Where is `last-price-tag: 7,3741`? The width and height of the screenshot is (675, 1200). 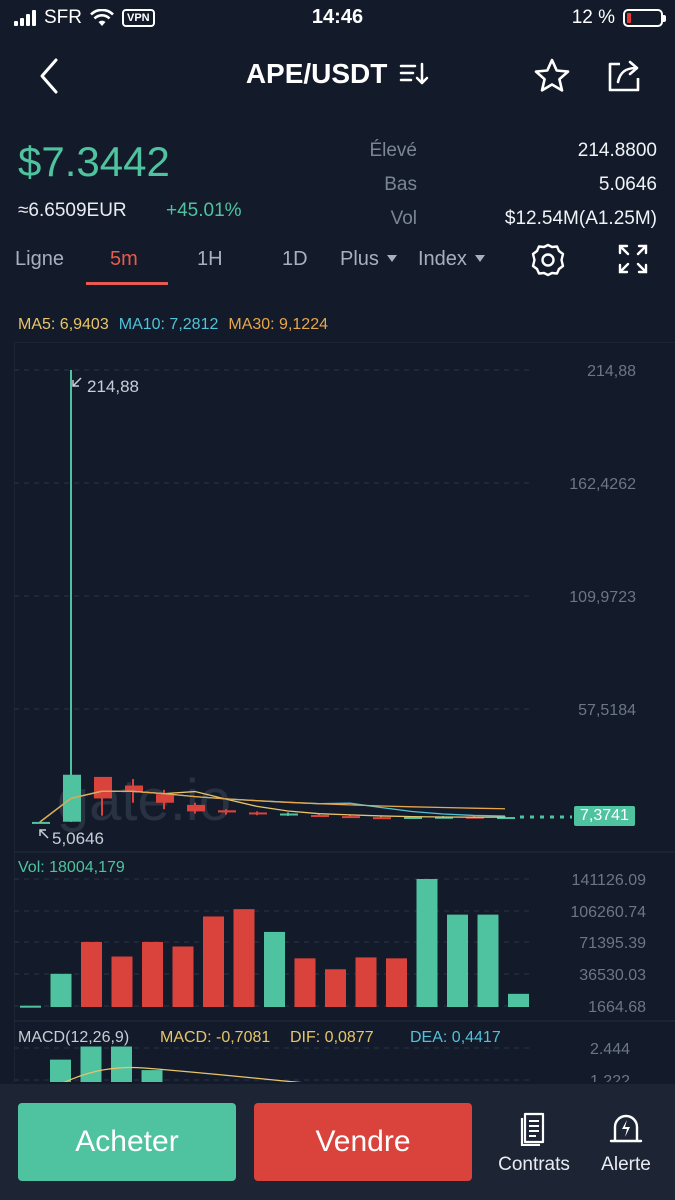 last-price-tag: 7,3741 is located at coordinates (604, 816).